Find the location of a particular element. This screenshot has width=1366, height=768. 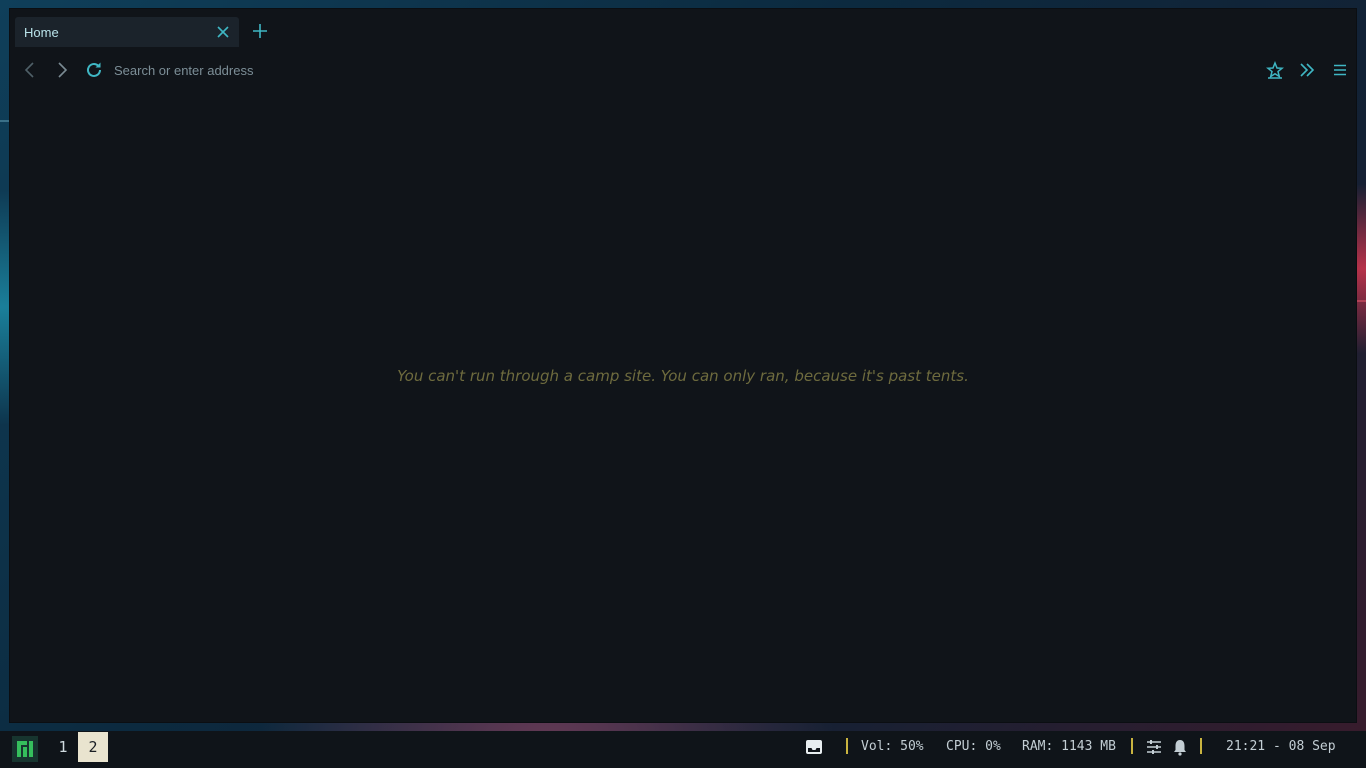

close-icon is located at coordinates (223, 32).